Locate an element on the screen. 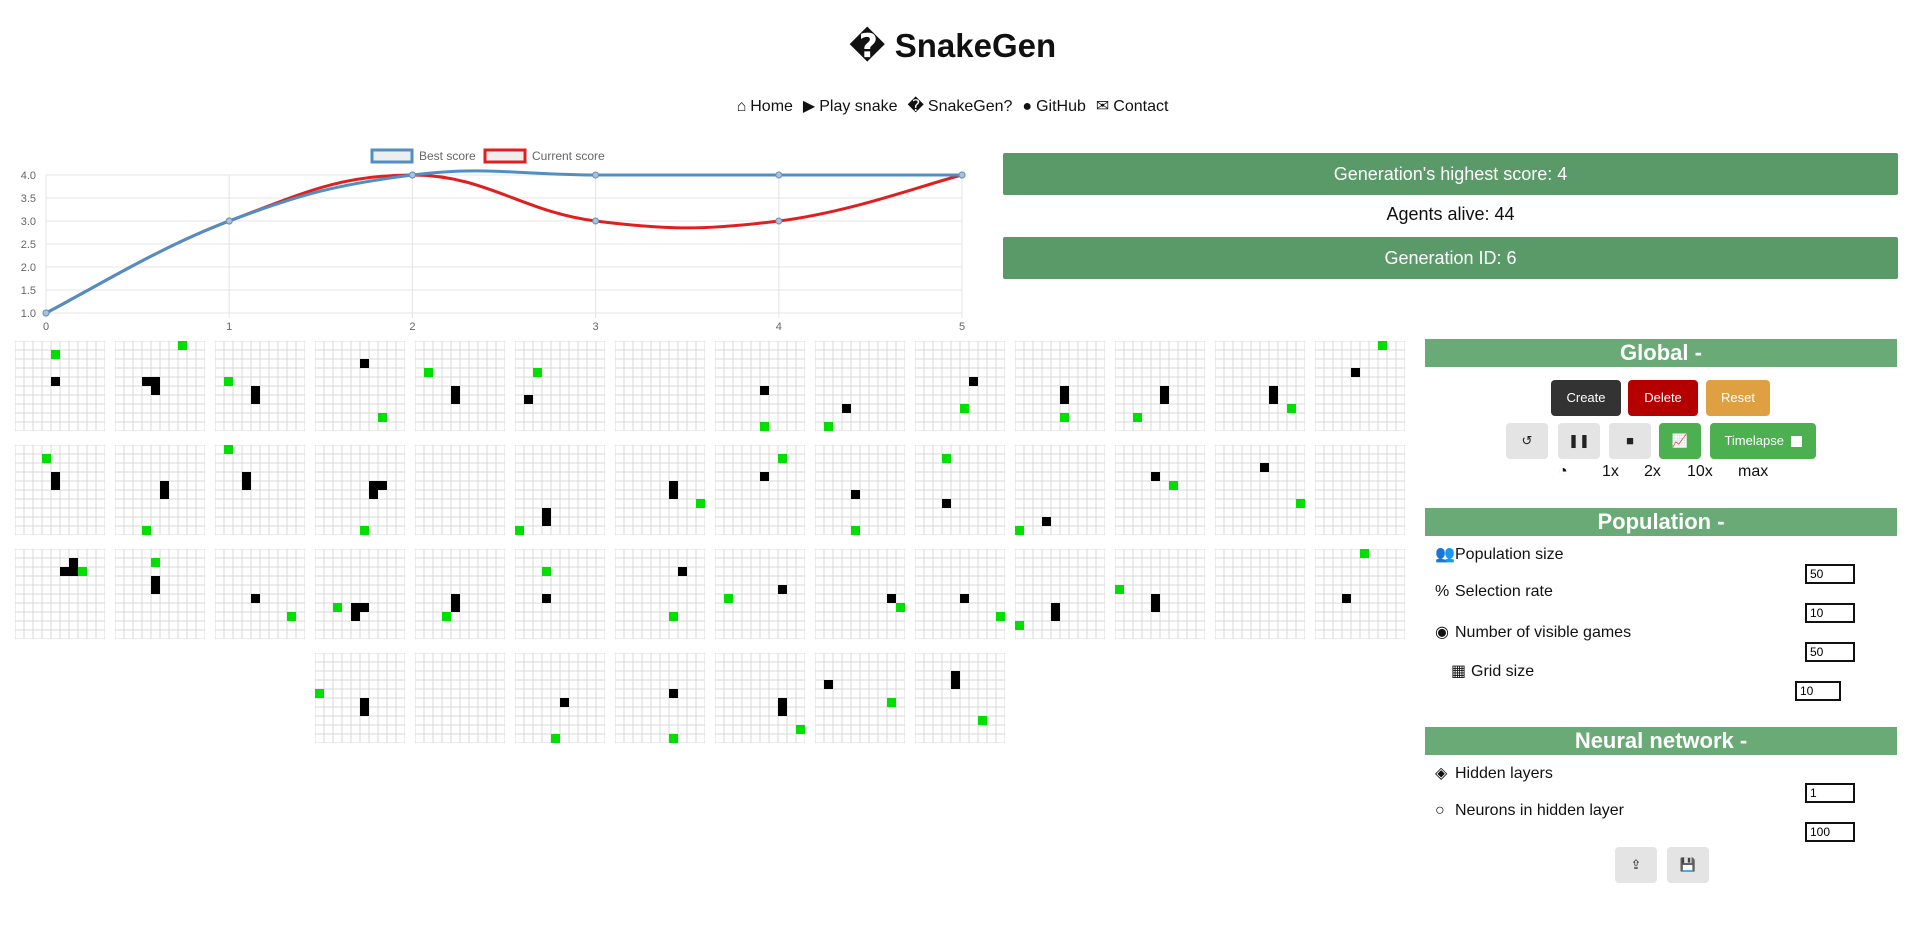 This screenshot has width=1905, height=937. timelapse-checkbox is located at coordinates (1796, 442).